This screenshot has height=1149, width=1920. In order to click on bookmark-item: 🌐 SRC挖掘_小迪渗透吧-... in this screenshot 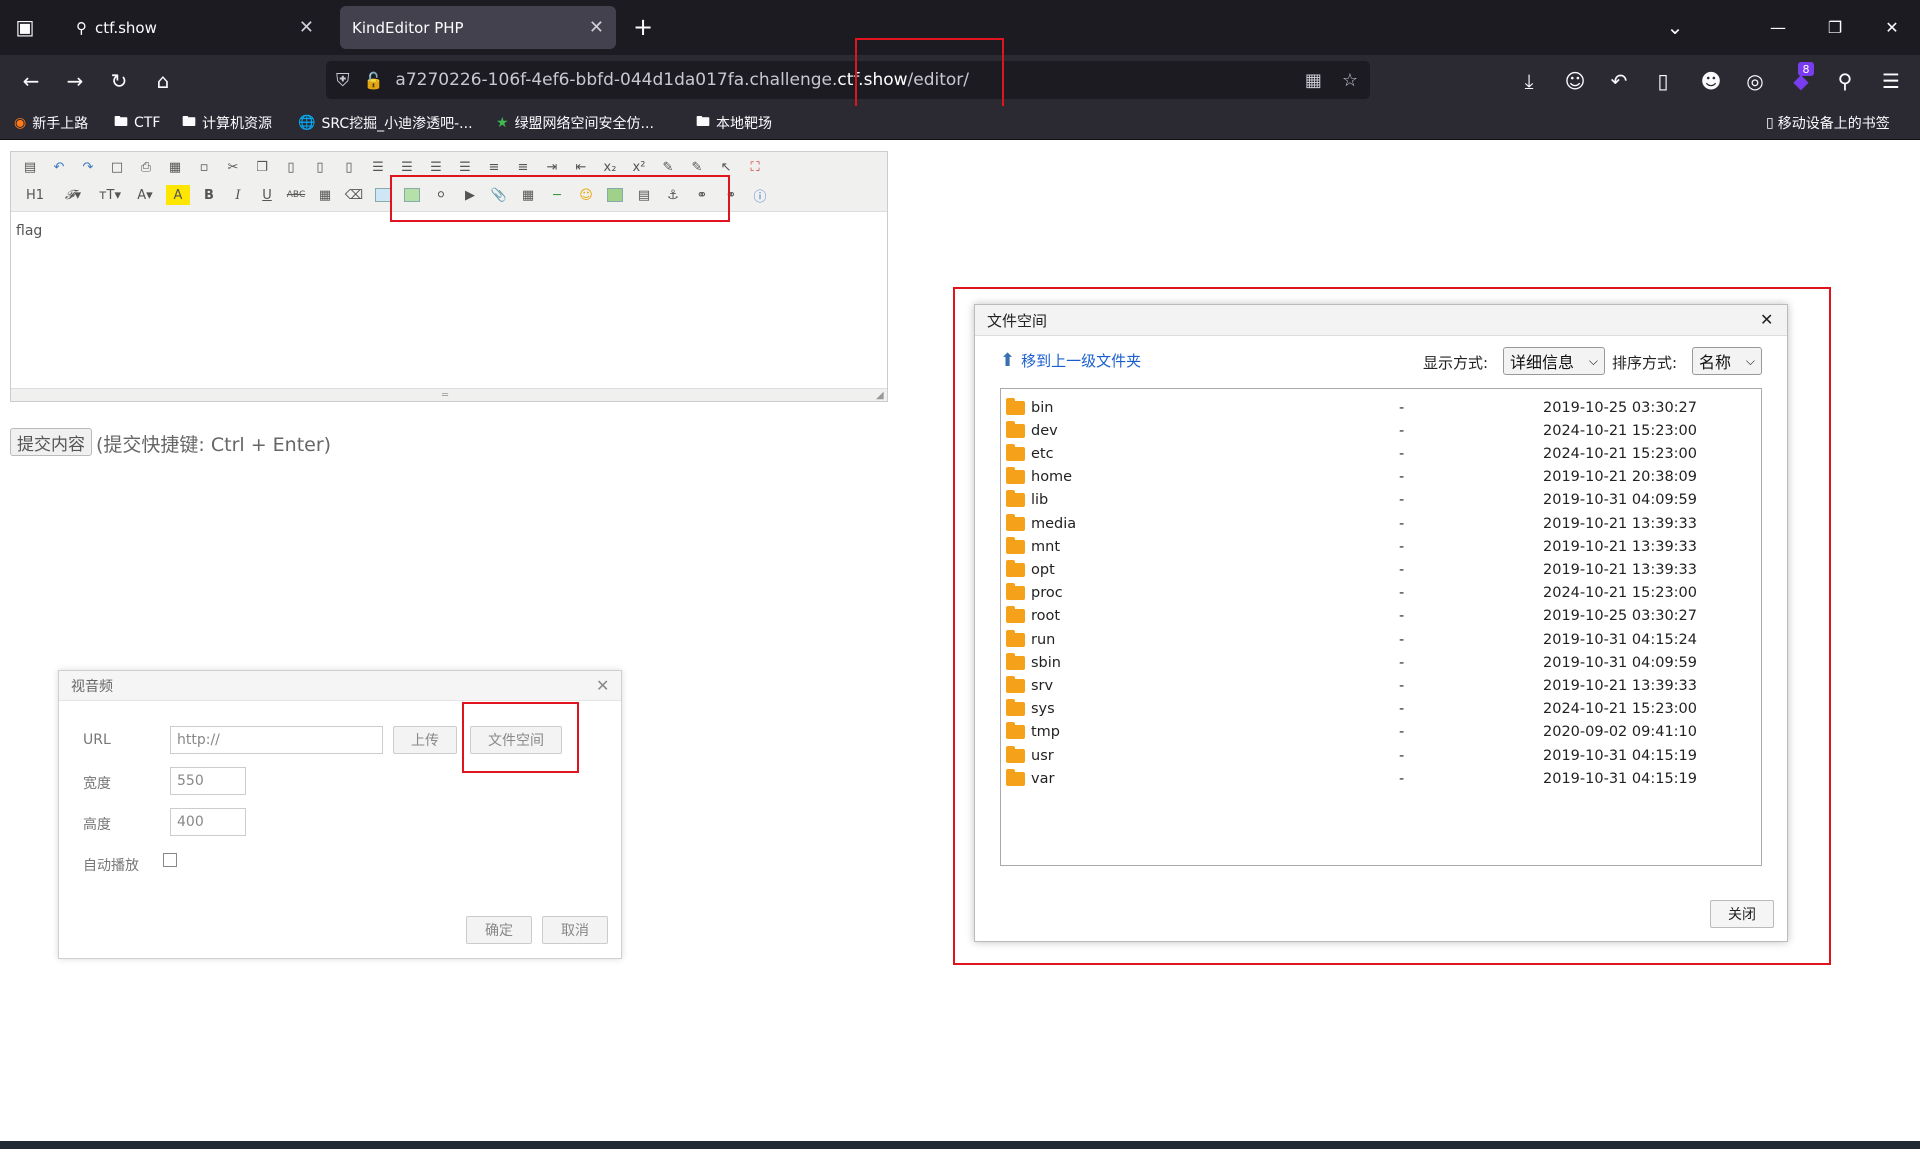, I will do `click(385, 123)`.